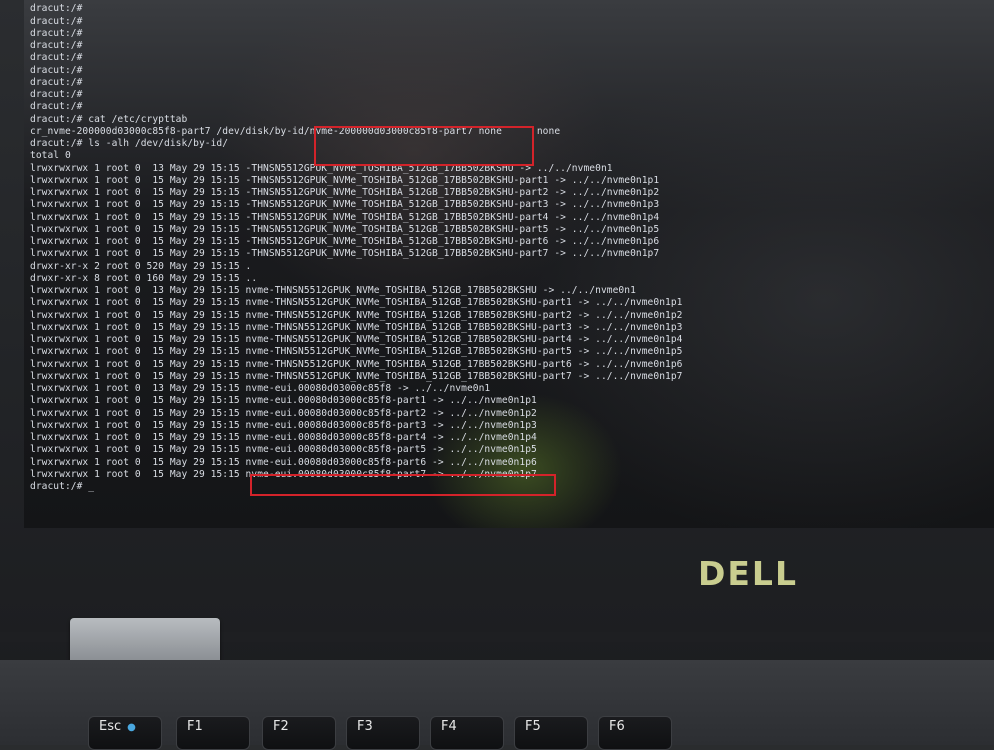 The image size is (994, 750). I want to click on highlight-eui-part7, so click(403, 485).